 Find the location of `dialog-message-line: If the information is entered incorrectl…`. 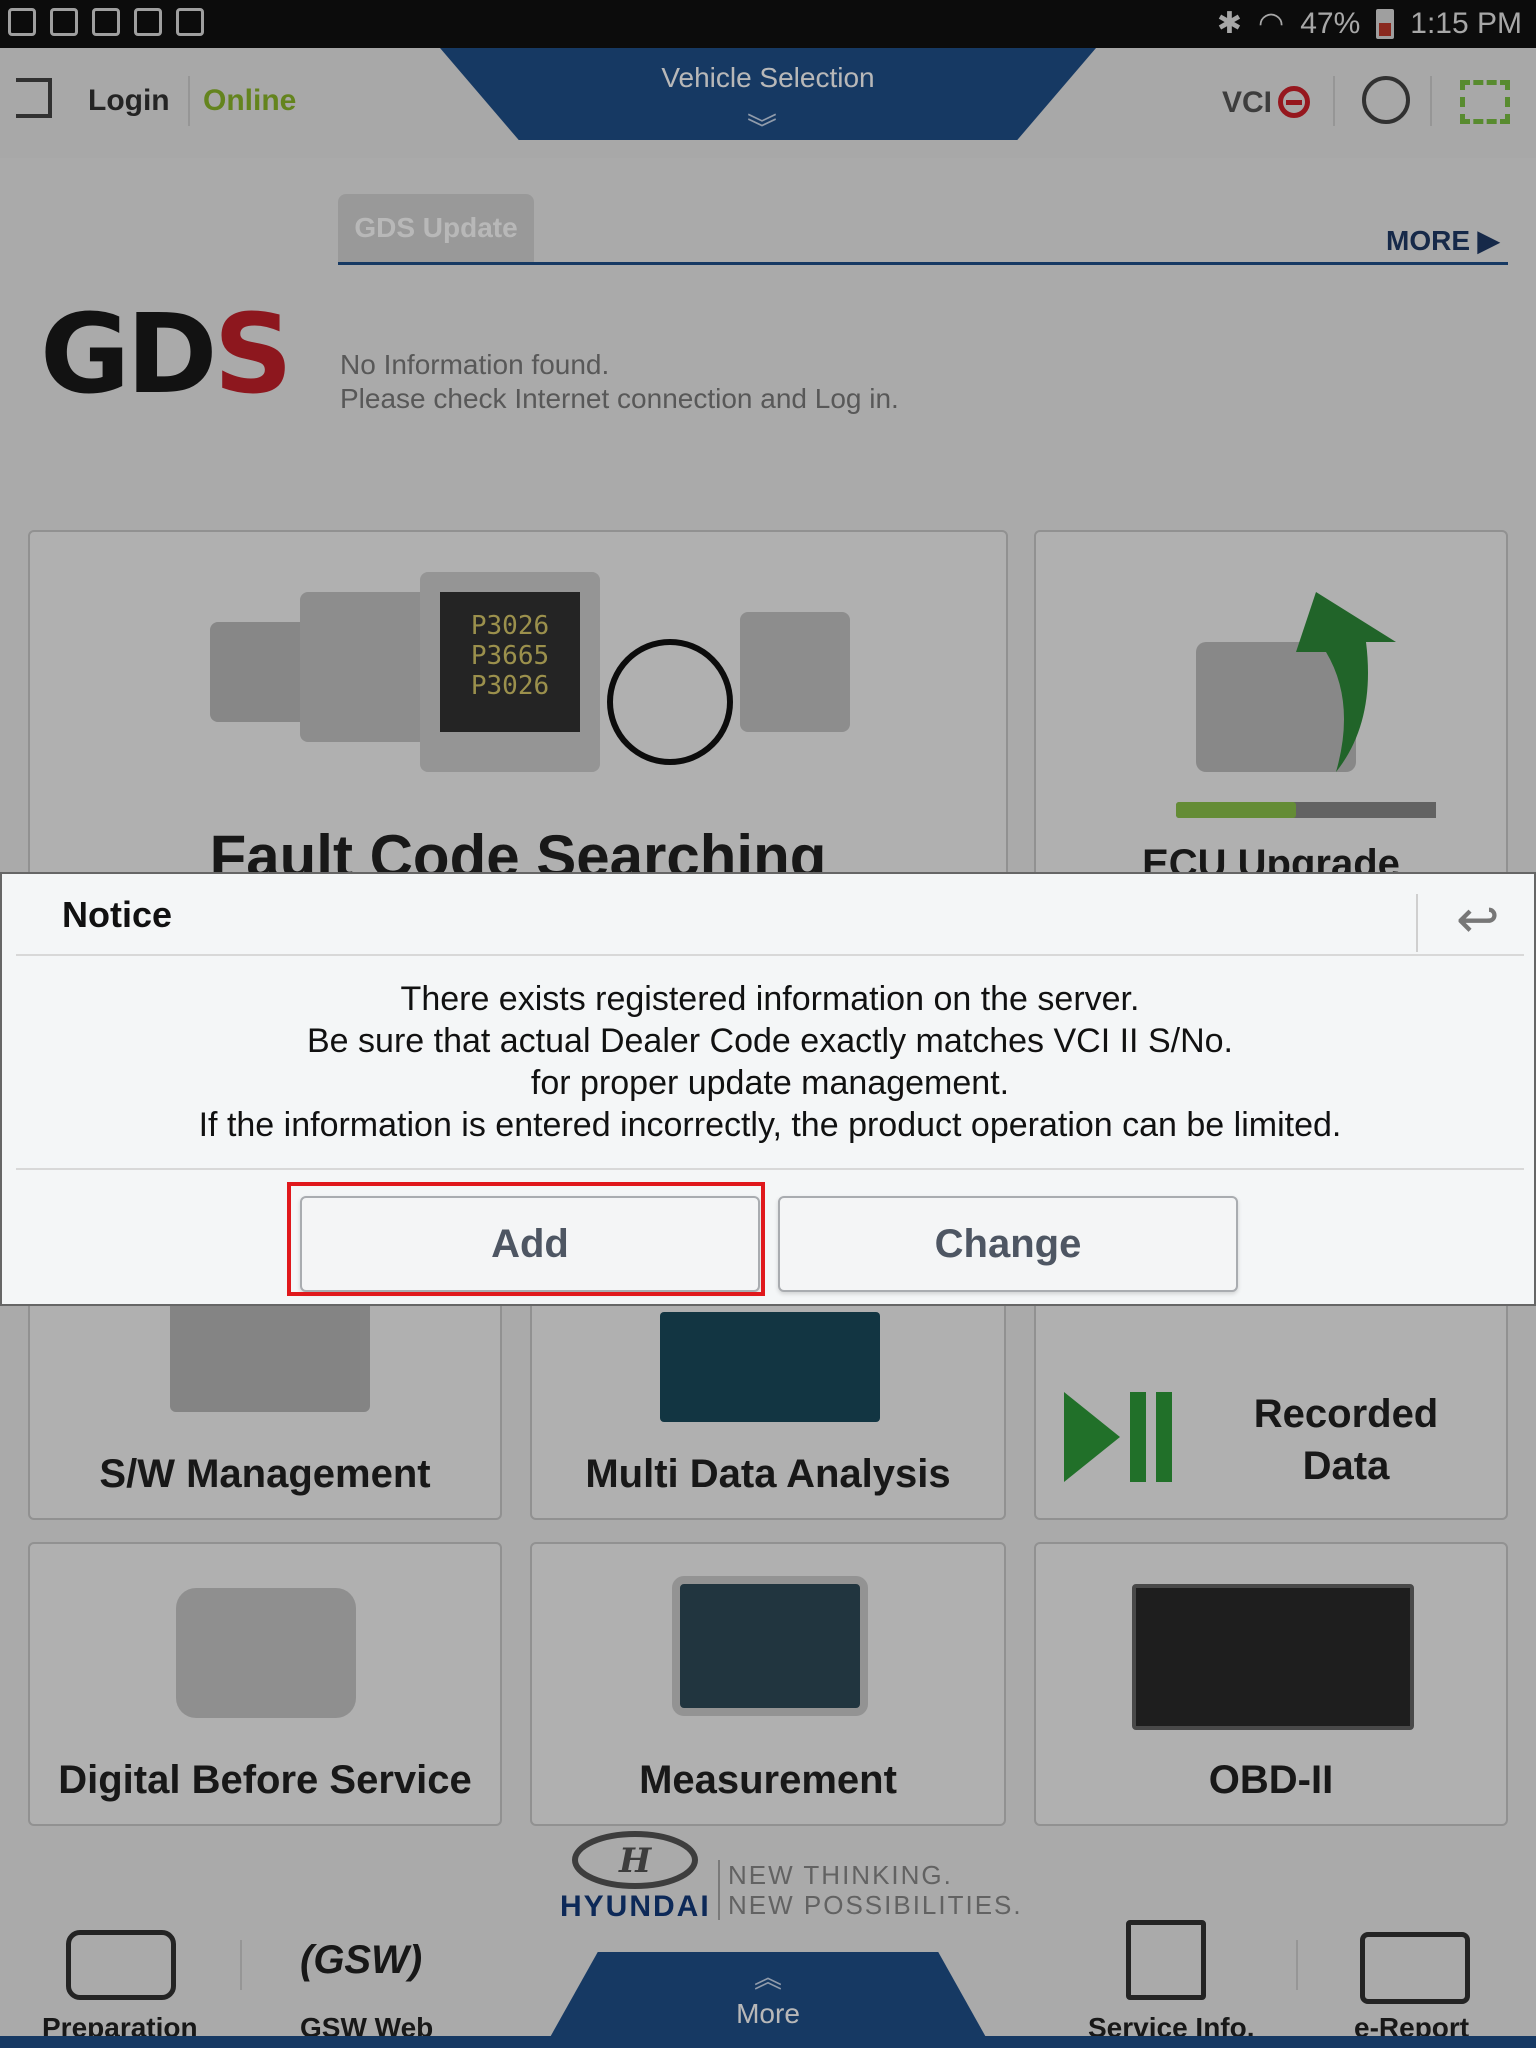

dialog-message-line: If the information is entered incorrectl… is located at coordinates (770, 1125).